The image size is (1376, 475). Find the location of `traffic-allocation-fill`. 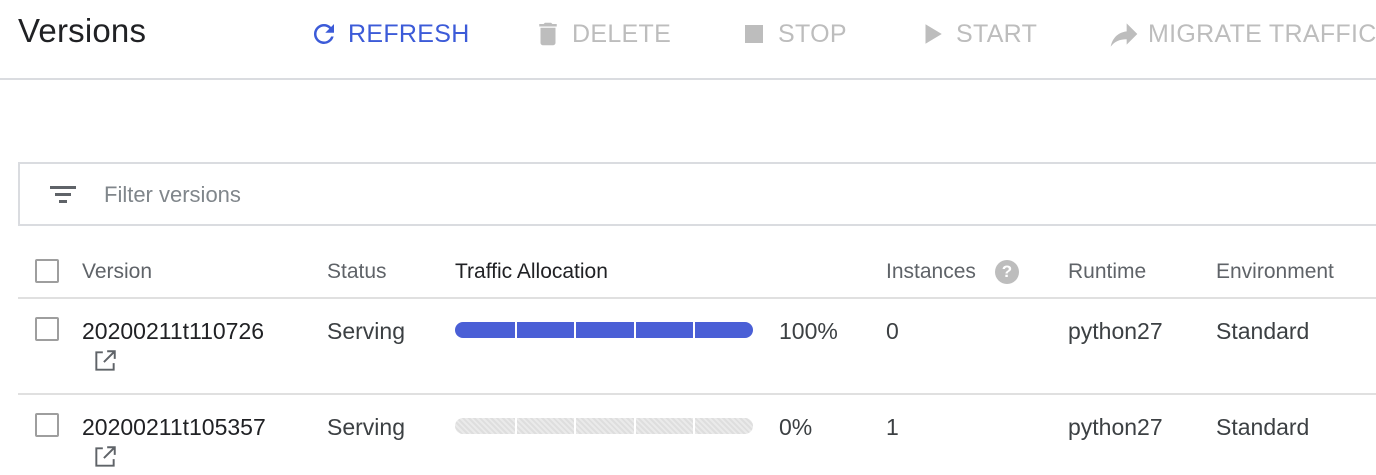

traffic-allocation-fill is located at coordinates (604, 330).